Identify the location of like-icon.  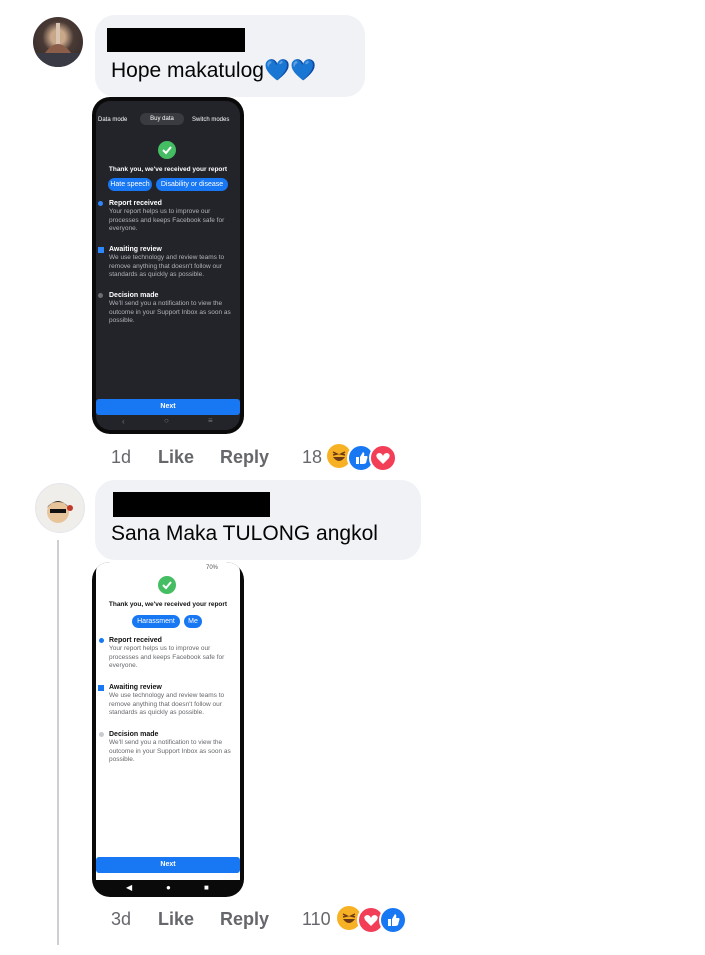
(393, 920).